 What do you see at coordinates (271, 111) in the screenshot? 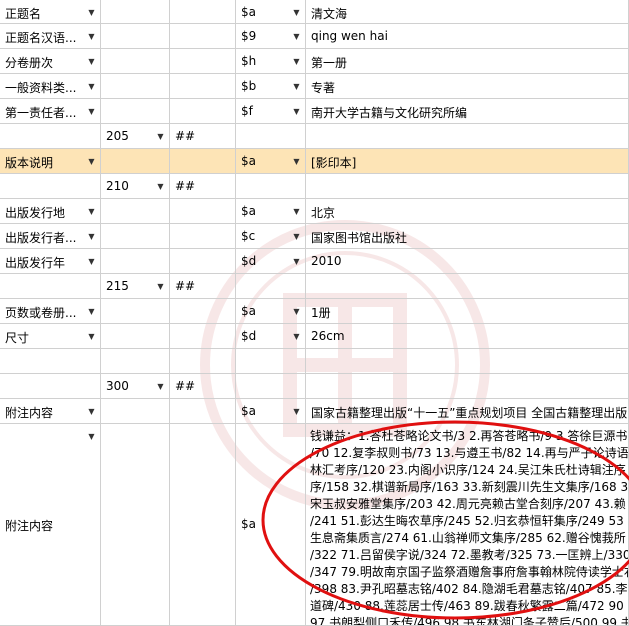
I see `subfield-cell: $f ▼` at bounding box center [271, 111].